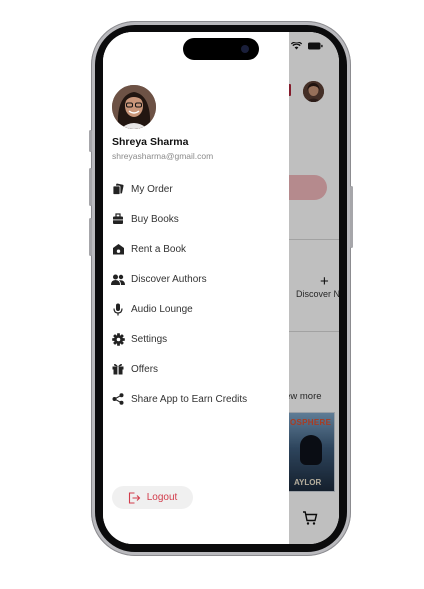 This screenshot has width=424, height=589. What do you see at coordinates (152, 189) in the screenshot?
I see `menu-item-label: My Order` at bounding box center [152, 189].